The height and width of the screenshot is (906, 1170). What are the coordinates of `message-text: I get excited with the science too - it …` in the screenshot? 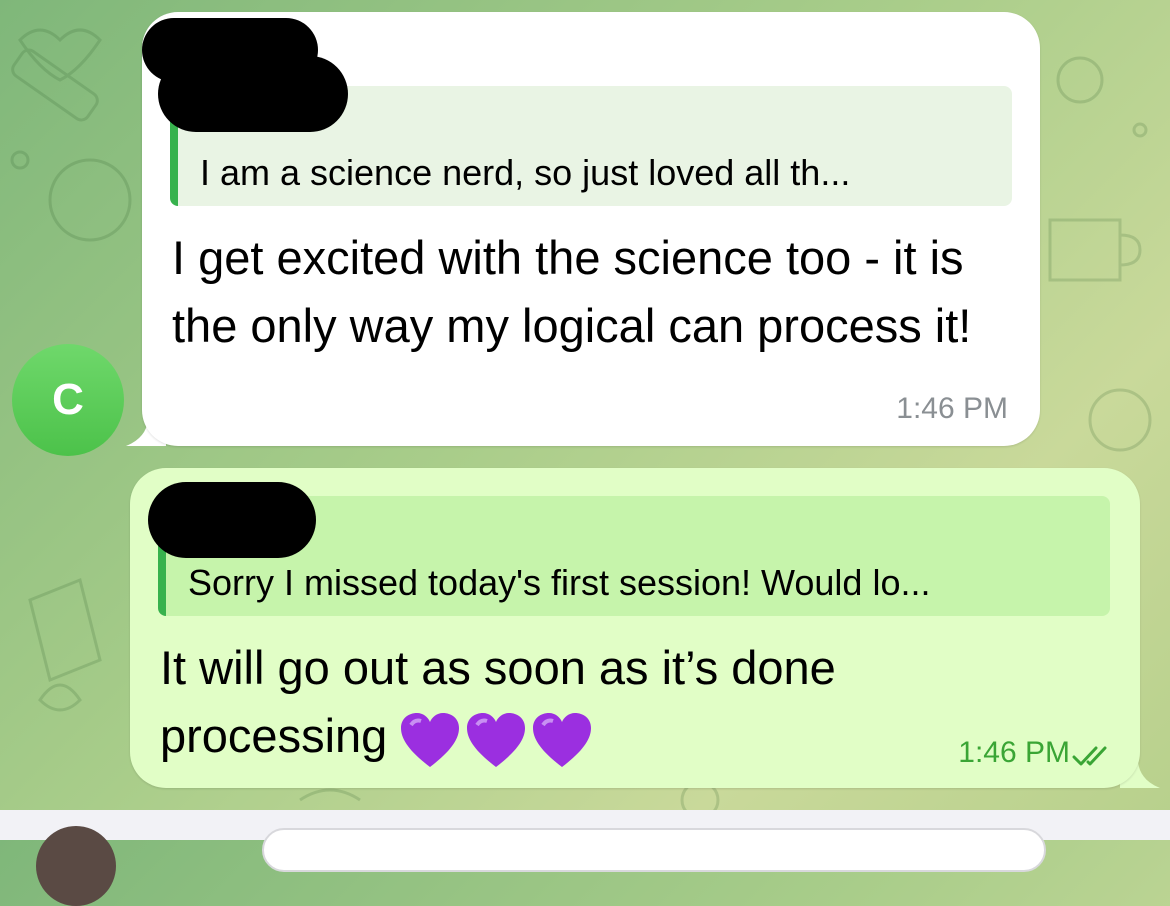 It's located at (572, 291).